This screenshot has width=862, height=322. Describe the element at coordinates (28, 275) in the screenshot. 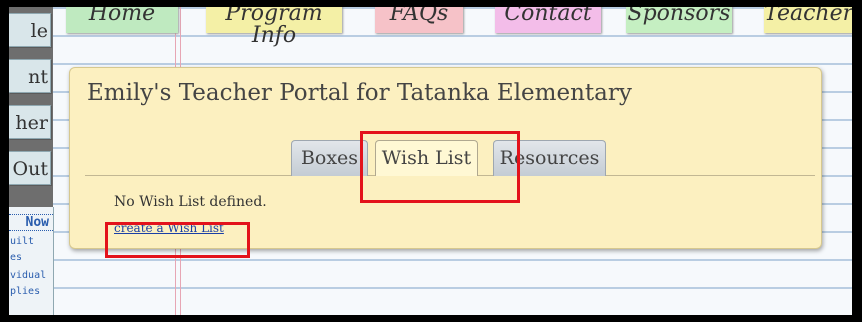

I see `promo-line-3: vidual` at that location.